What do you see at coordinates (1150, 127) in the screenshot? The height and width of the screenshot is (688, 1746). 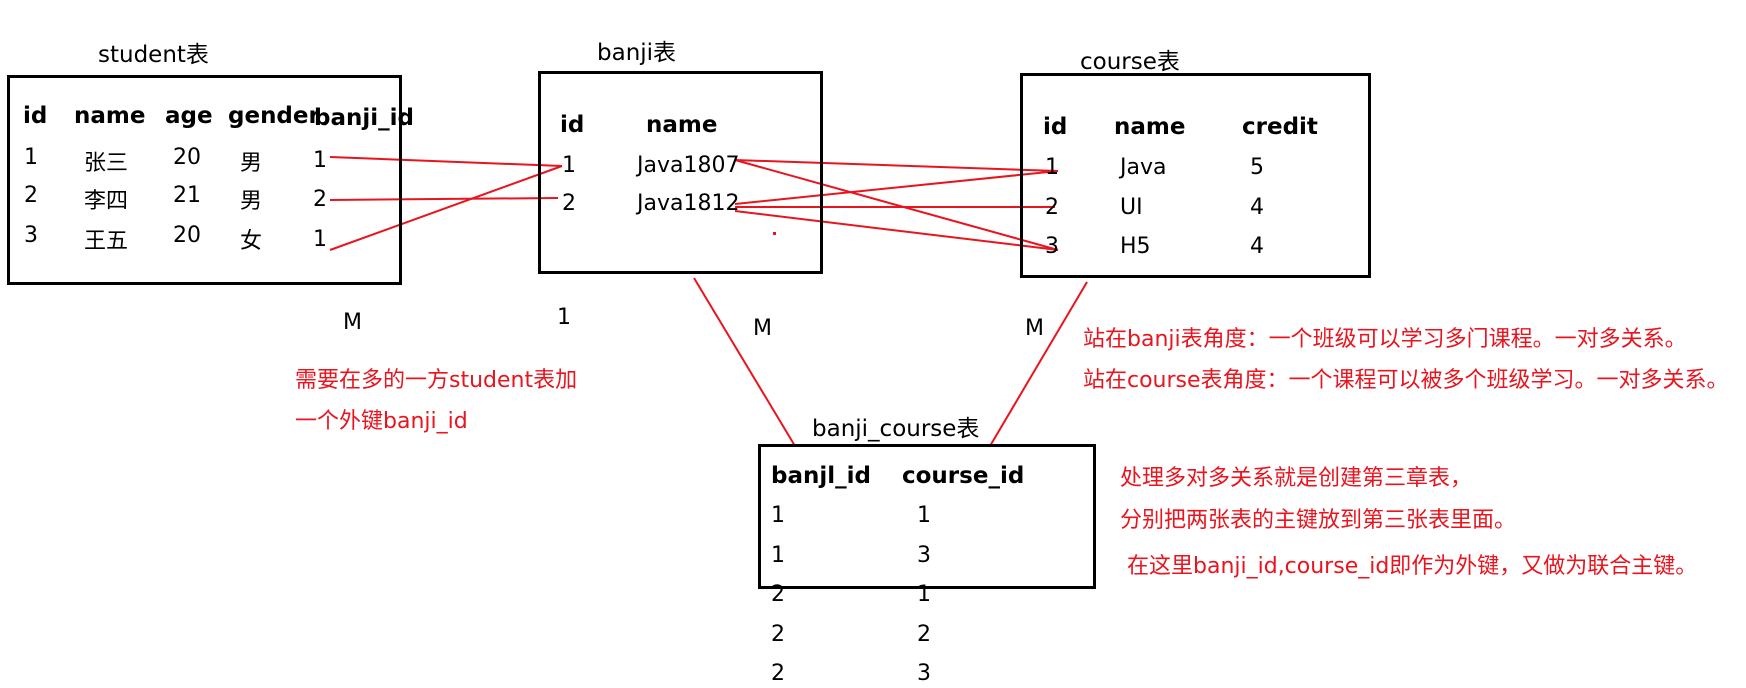 I see `course-header-name: name` at bounding box center [1150, 127].